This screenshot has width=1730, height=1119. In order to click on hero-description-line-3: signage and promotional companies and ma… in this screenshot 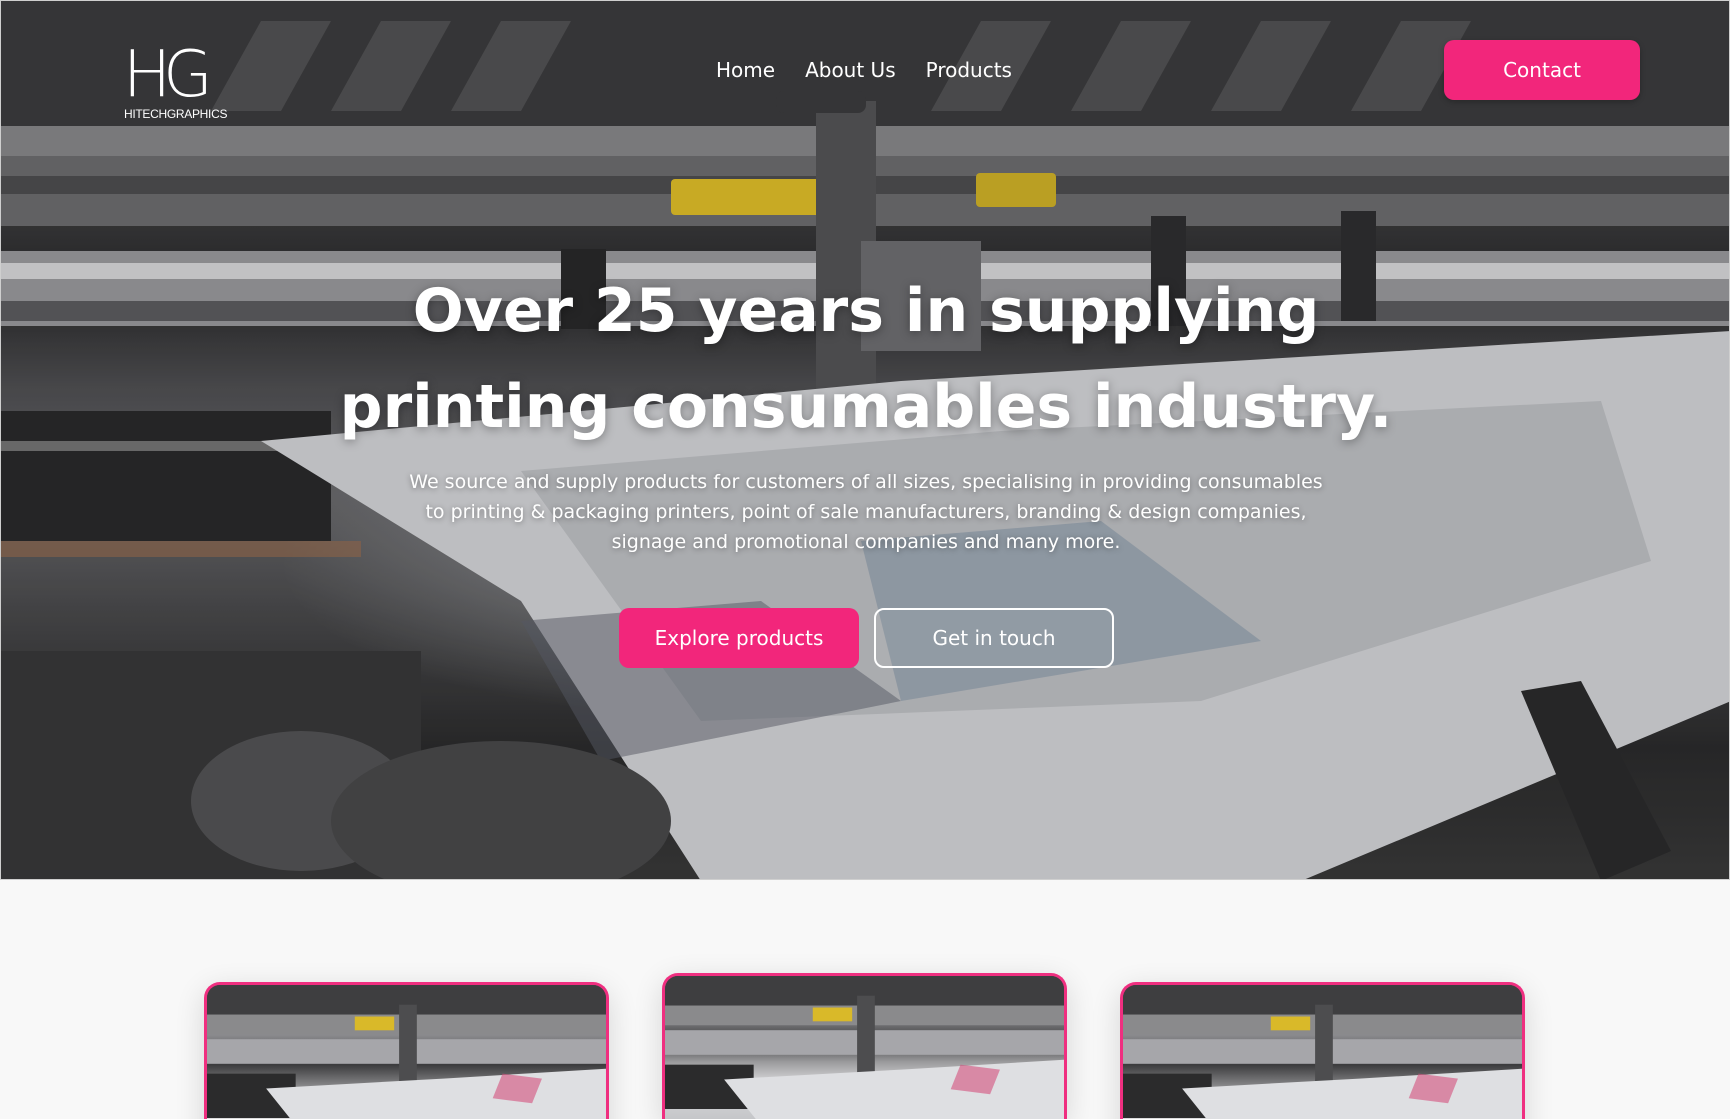, I will do `click(866, 542)`.